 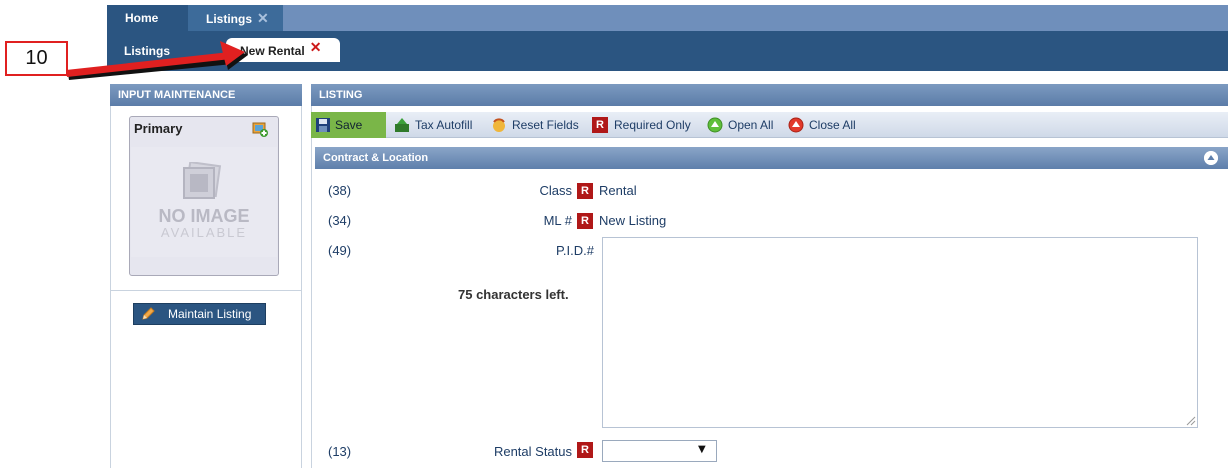 What do you see at coordinates (771, 158) in the screenshot?
I see `contract-location-section-header: Contract & Location` at bounding box center [771, 158].